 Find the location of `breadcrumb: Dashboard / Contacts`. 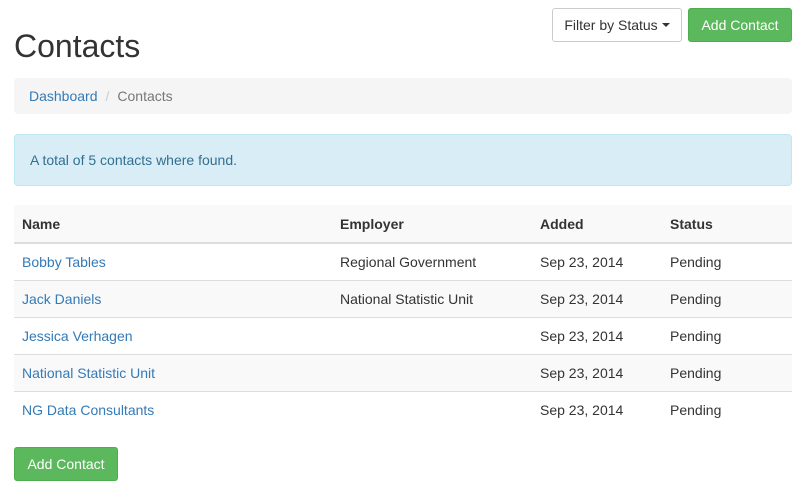

breadcrumb: Dashboard / Contacts is located at coordinates (403, 96).